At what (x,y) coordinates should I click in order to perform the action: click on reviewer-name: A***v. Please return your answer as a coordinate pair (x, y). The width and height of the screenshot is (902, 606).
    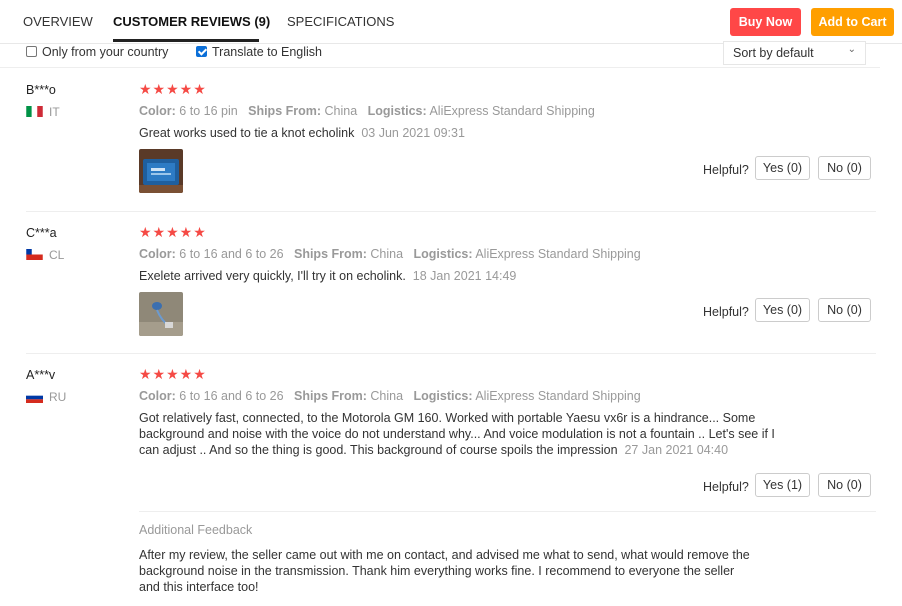
    Looking at the image, I should click on (41, 375).